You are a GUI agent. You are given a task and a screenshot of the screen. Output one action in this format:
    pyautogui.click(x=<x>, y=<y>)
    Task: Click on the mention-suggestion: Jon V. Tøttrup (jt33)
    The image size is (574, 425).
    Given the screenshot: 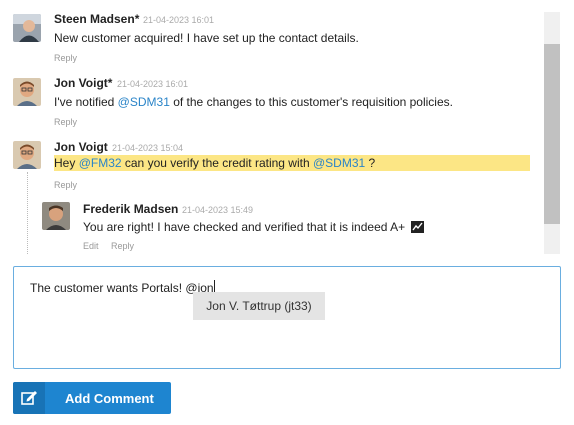 What is the action you would take?
    pyautogui.click(x=259, y=306)
    